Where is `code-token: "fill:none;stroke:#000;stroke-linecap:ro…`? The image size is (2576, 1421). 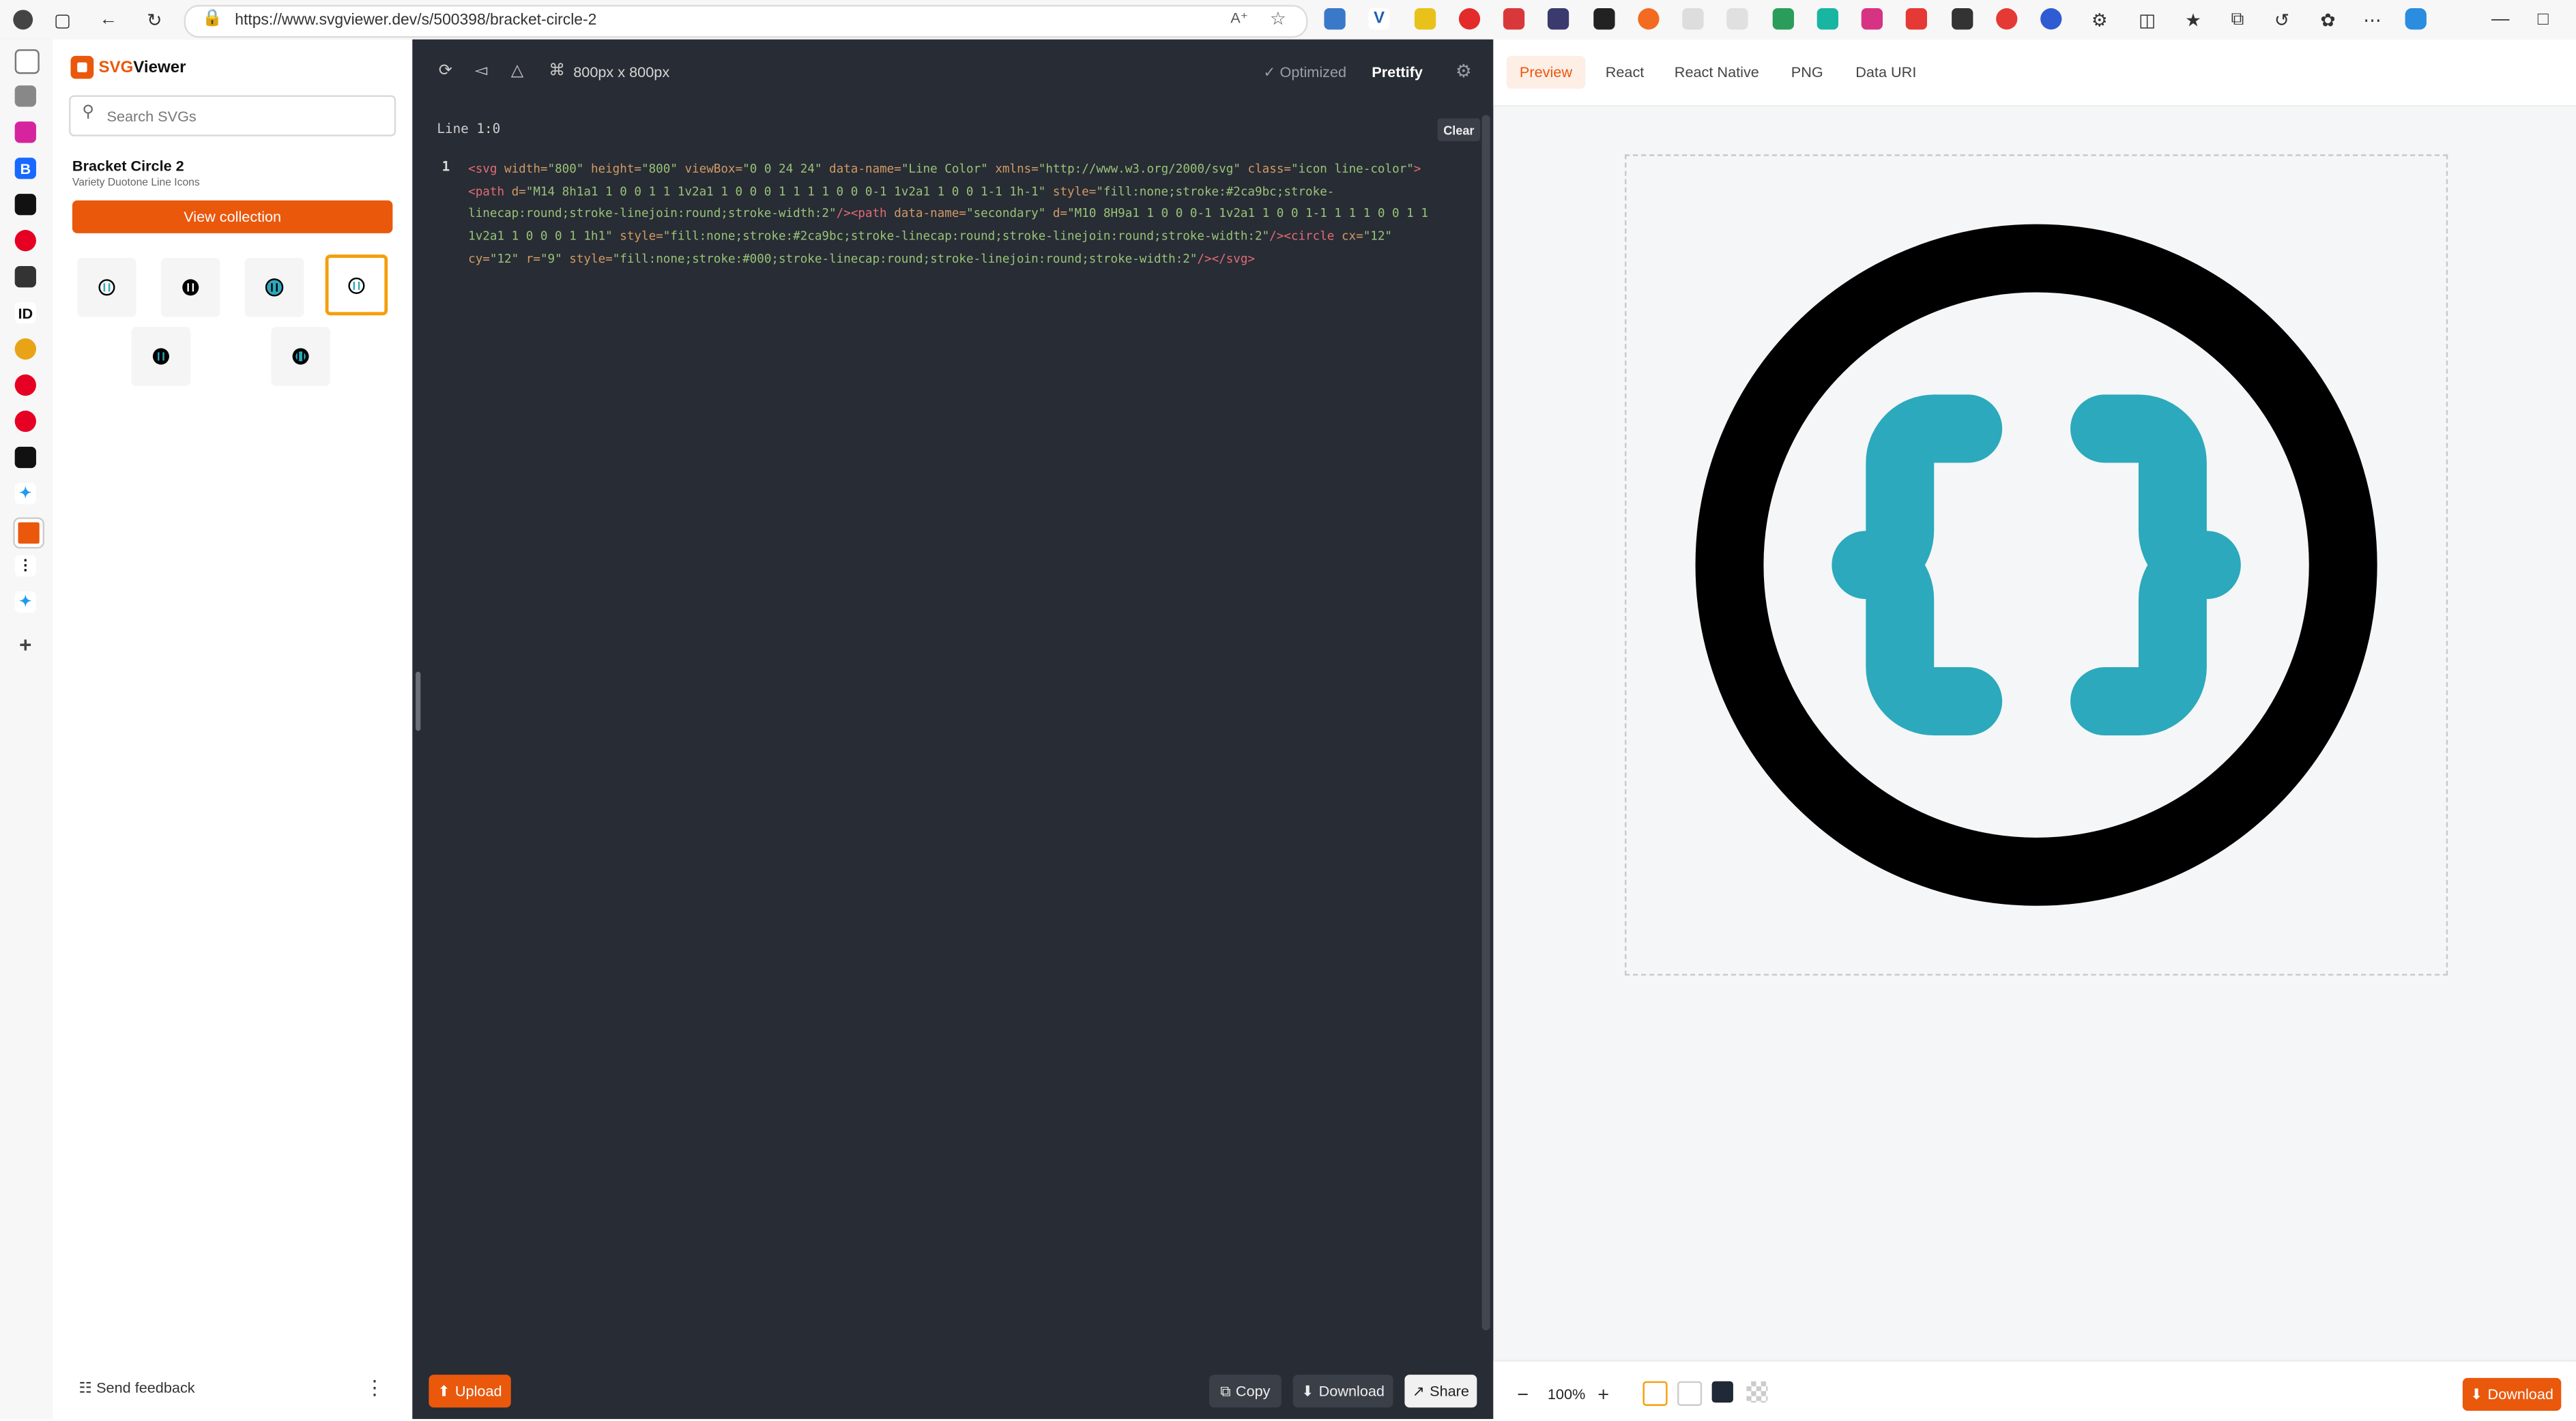
code-token: "fill:none;stroke:#000;stroke-linecap:ro… is located at coordinates (905, 258).